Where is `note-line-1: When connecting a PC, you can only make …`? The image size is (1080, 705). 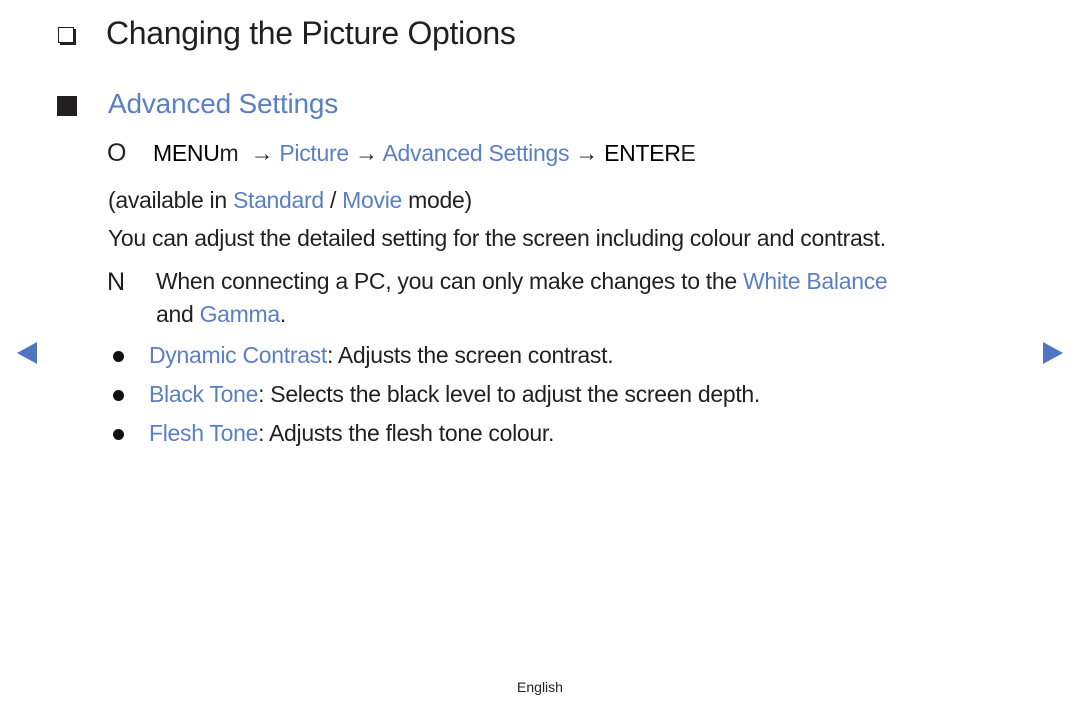
note-line-1: When connecting a PC, you can only make … is located at coordinates (522, 281).